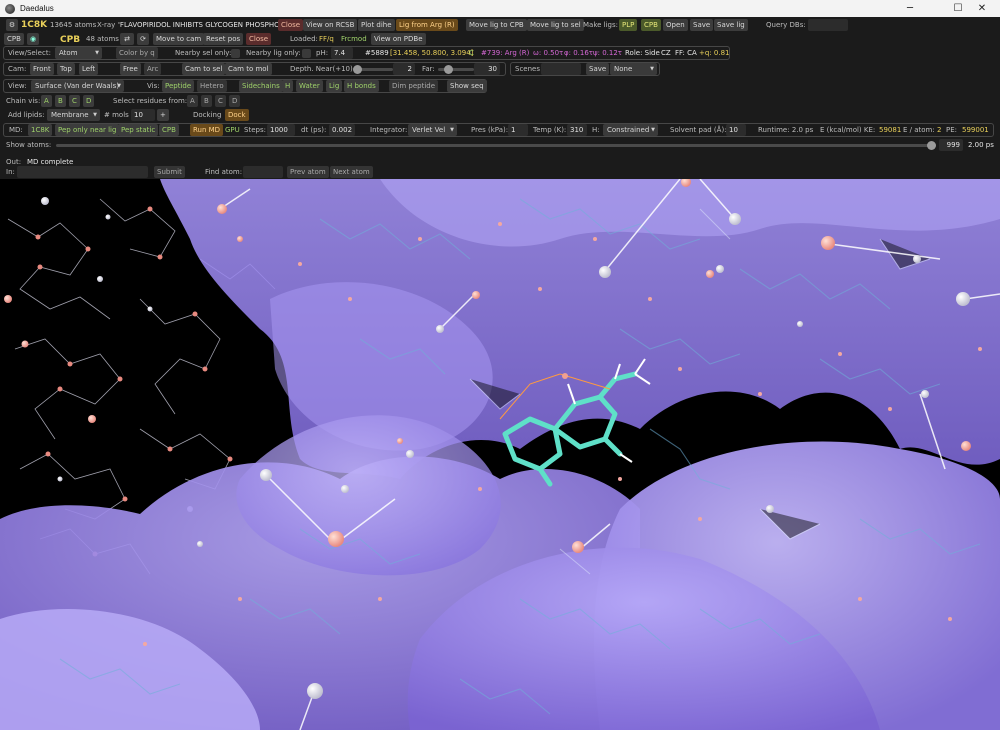 Image resolution: width=1000 pixels, height=730 pixels. I want to click on vis-h-button: H, so click(288, 86).